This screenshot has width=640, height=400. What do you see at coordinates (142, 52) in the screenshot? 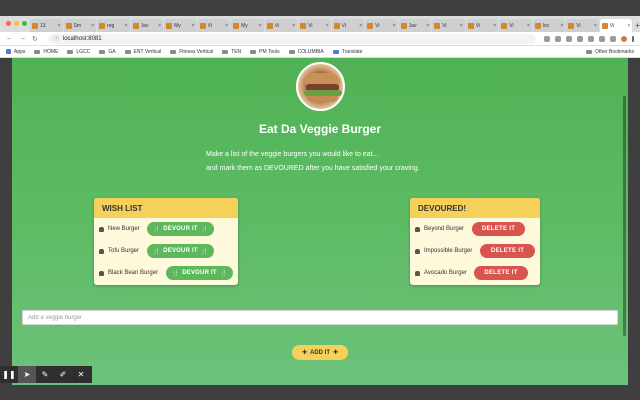
I see `bookmark-folder: ENT Vertical` at bounding box center [142, 52].